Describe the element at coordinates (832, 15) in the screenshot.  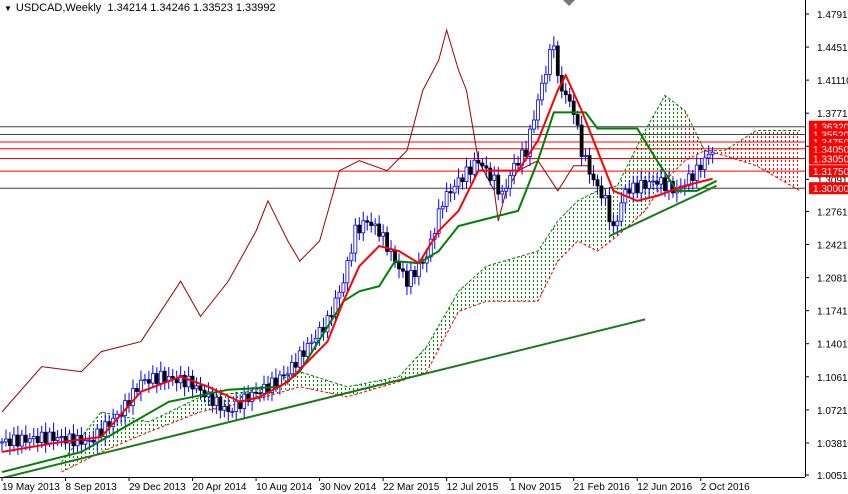
I see `price-tick-label: 1.47910` at that location.